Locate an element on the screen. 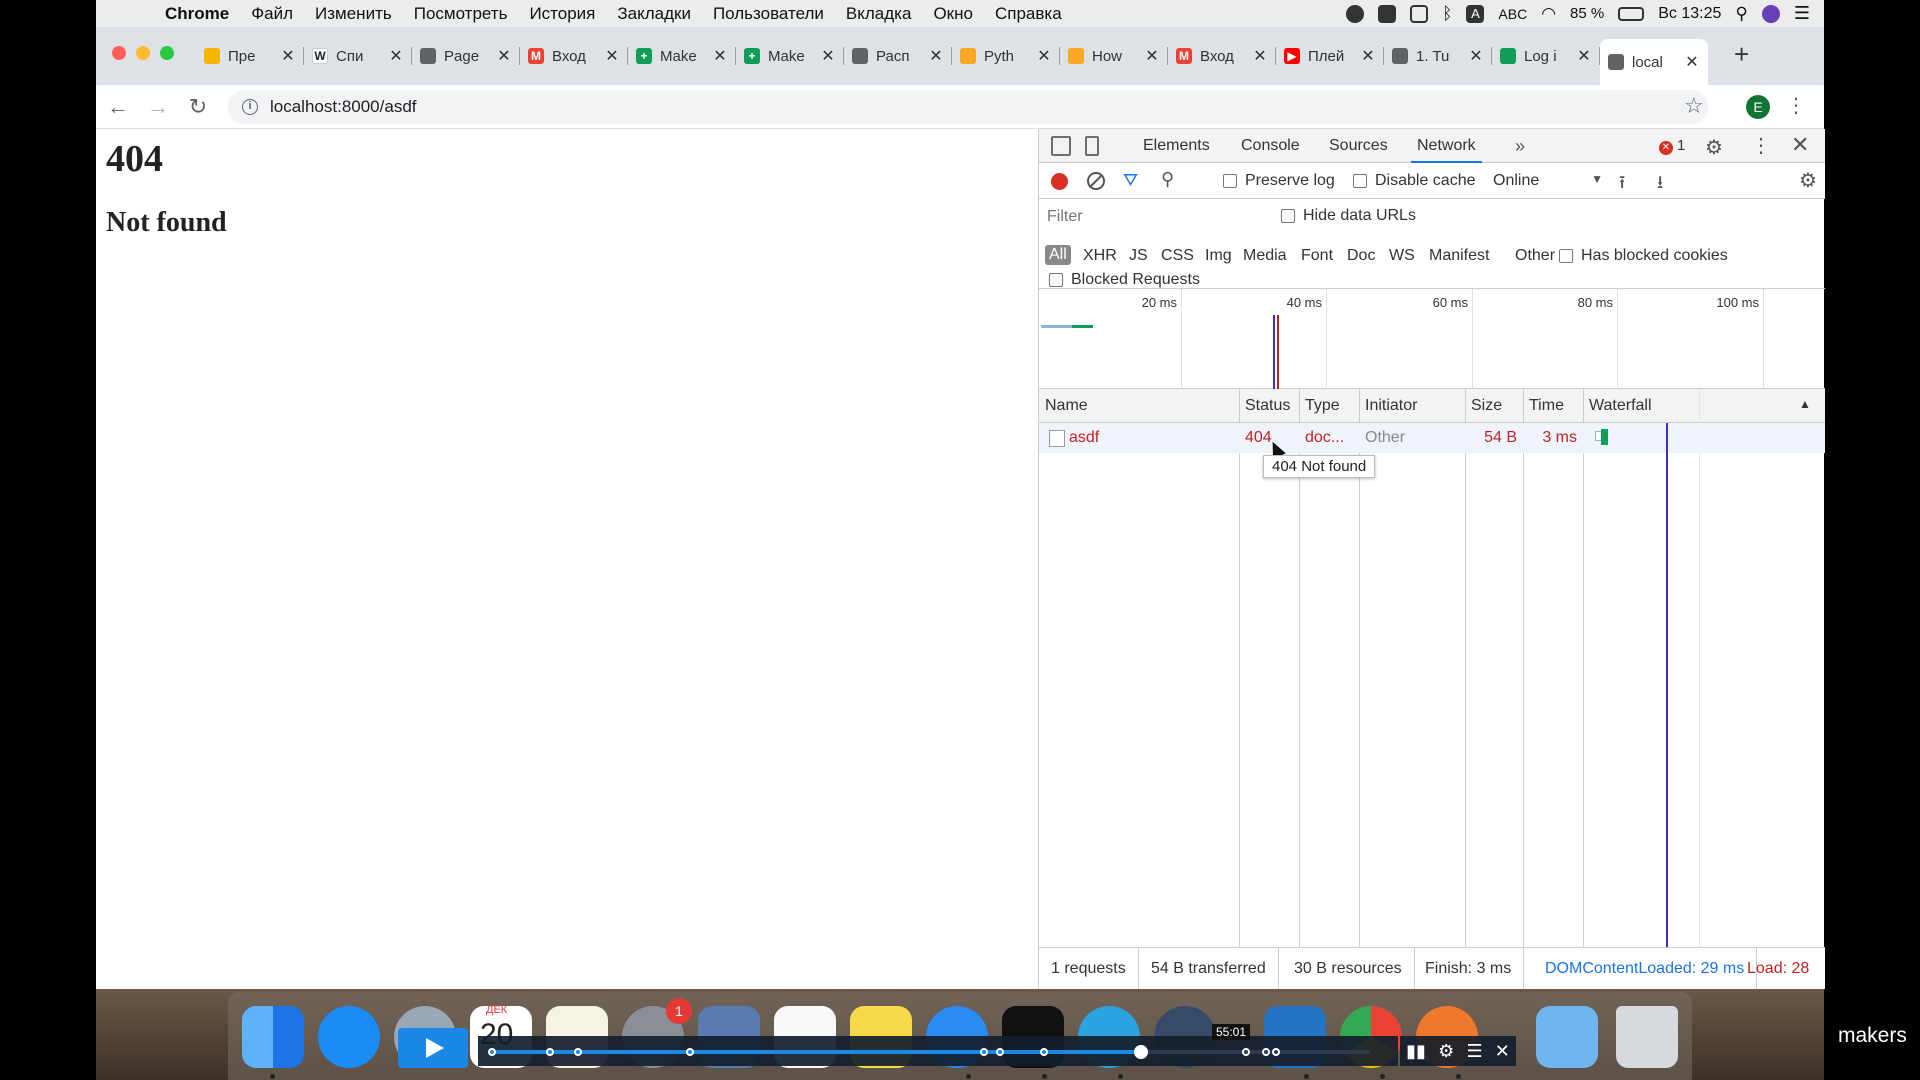  filter-type-js: JS is located at coordinates (1138, 256).